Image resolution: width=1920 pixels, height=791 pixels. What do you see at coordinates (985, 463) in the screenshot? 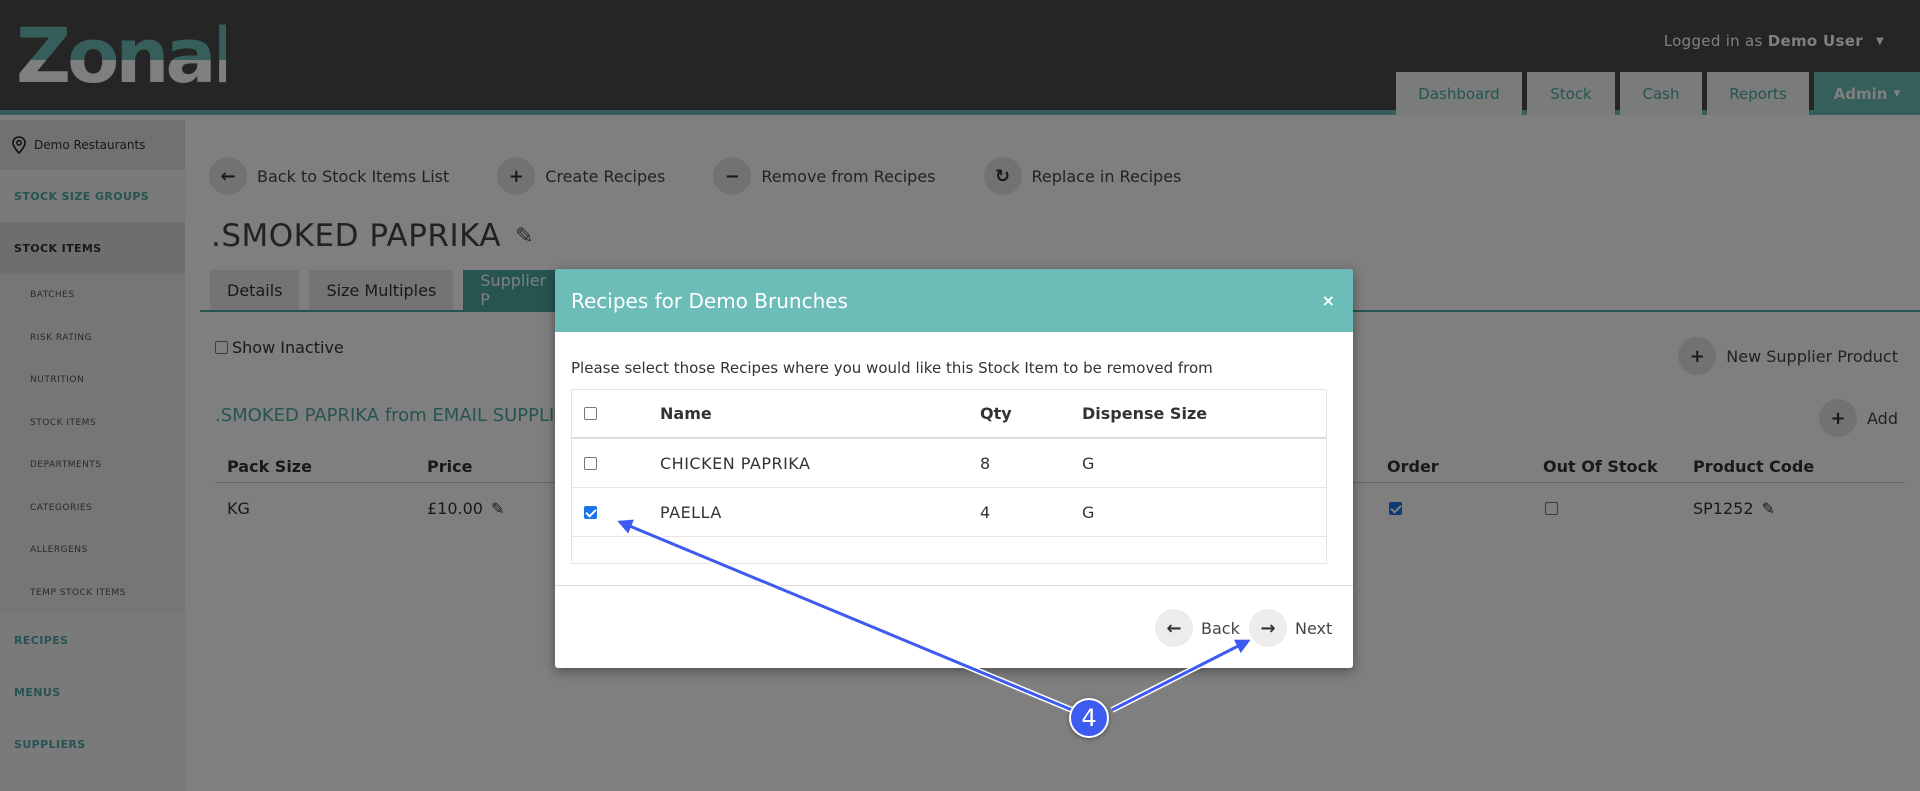
I see `row-qty: 8` at bounding box center [985, 463].